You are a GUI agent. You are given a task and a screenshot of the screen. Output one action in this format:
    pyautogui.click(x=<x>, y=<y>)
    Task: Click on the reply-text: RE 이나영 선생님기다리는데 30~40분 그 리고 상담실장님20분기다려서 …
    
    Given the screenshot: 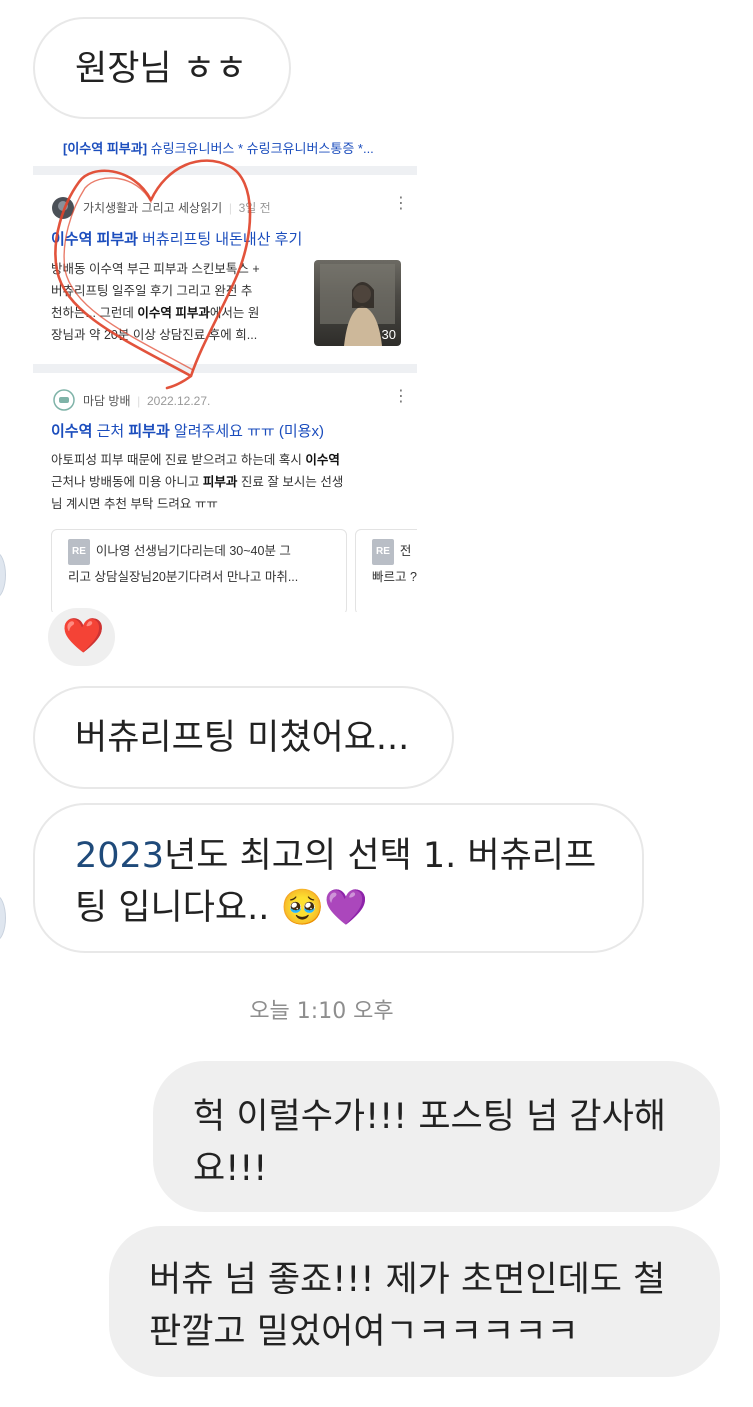 What is the action you would take?
    pyautogui.click(x=208, y=564)
    